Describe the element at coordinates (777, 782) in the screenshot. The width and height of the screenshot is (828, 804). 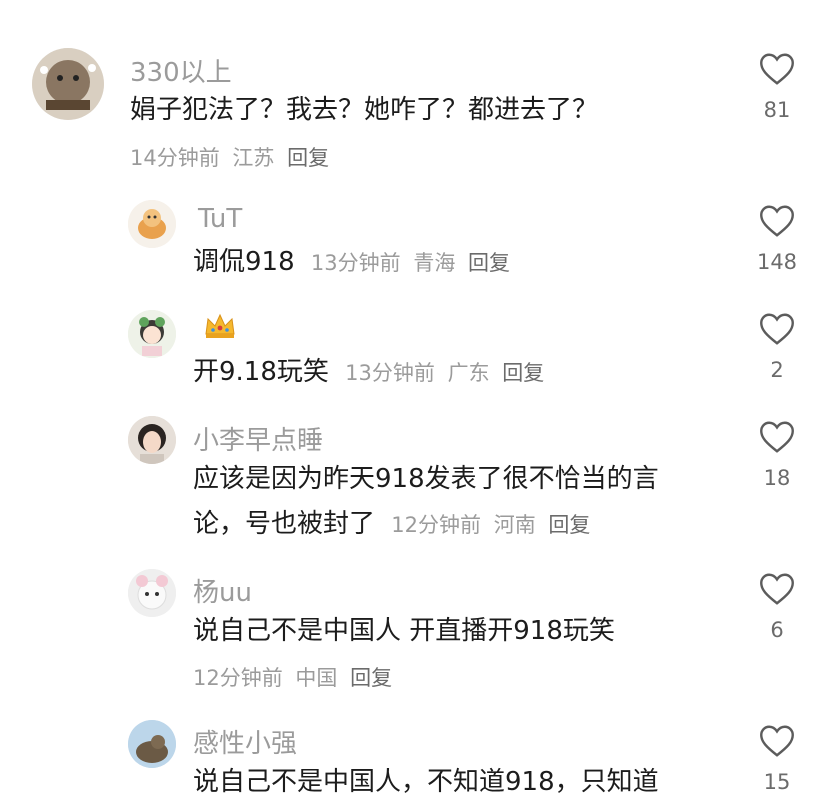
I see `like-count: 15` at that location.